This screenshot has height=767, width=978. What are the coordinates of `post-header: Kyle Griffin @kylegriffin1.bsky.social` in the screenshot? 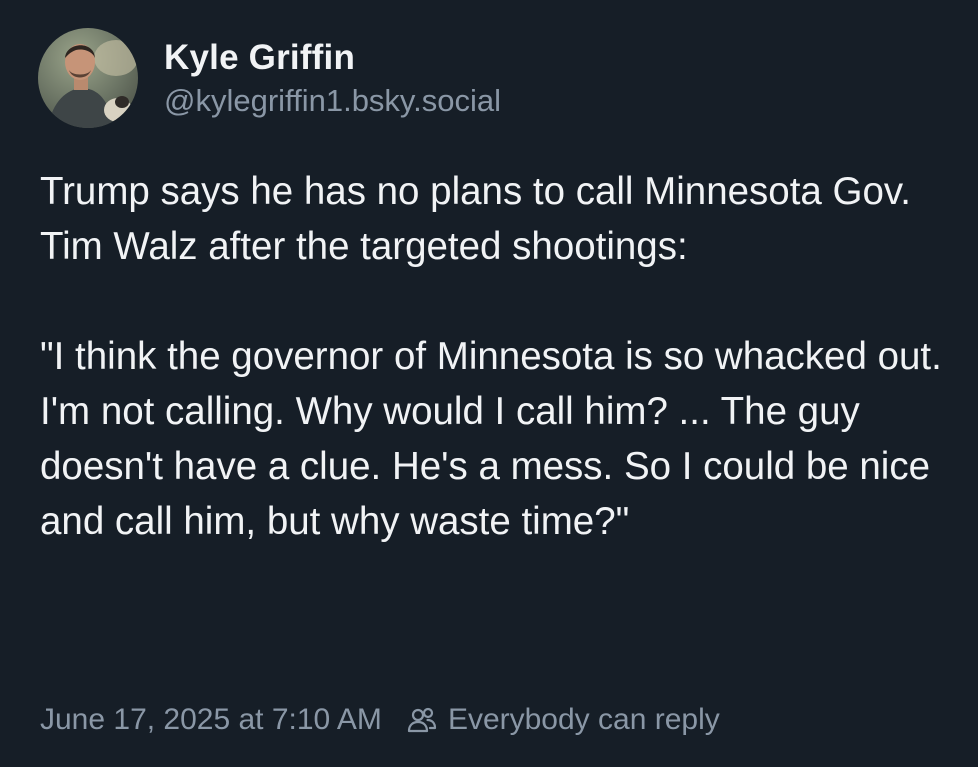 It's located at (269, 78).